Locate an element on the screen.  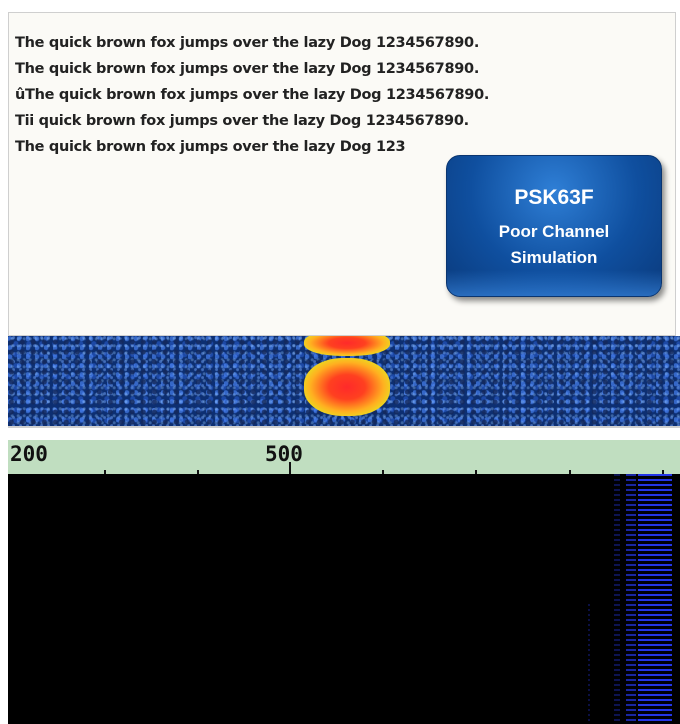
signal-trace-ghost is located at coordinates (589, 664).